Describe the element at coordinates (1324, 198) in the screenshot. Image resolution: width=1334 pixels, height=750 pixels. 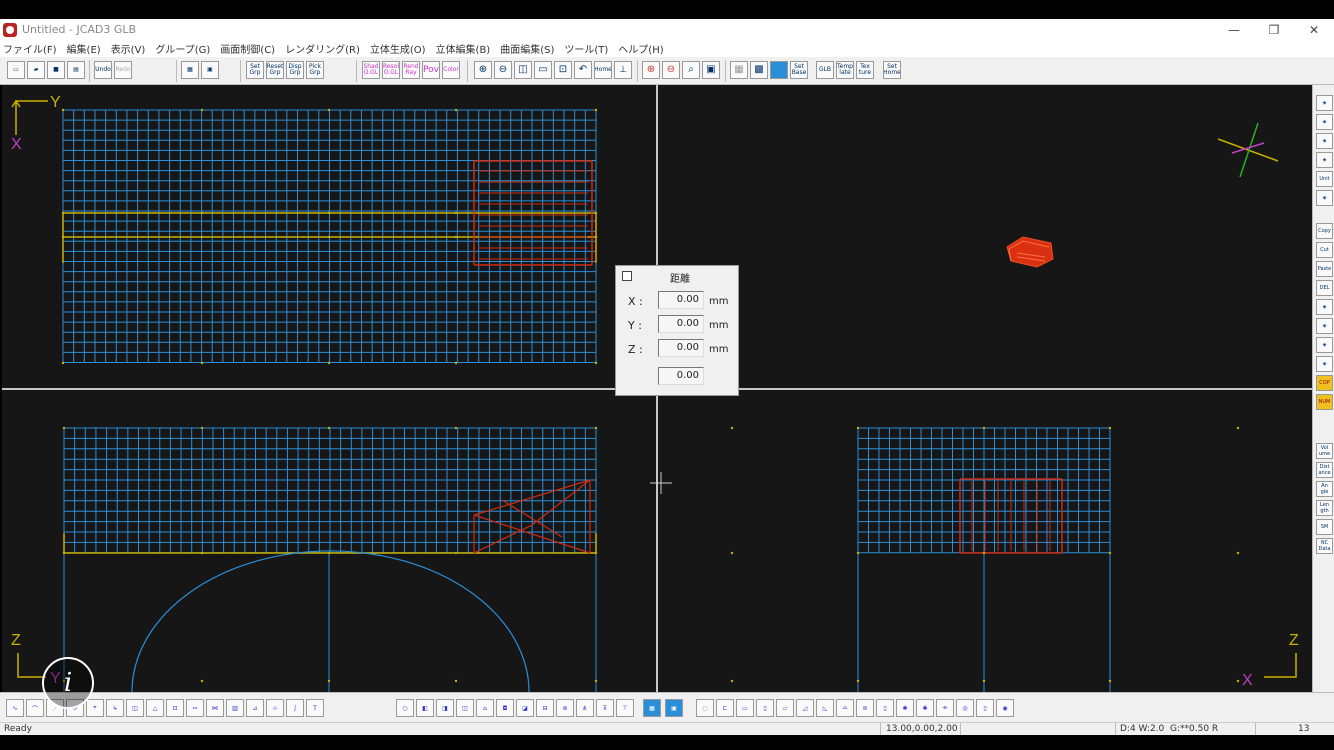
I see `right-tool-button-6: ◈` at that location.